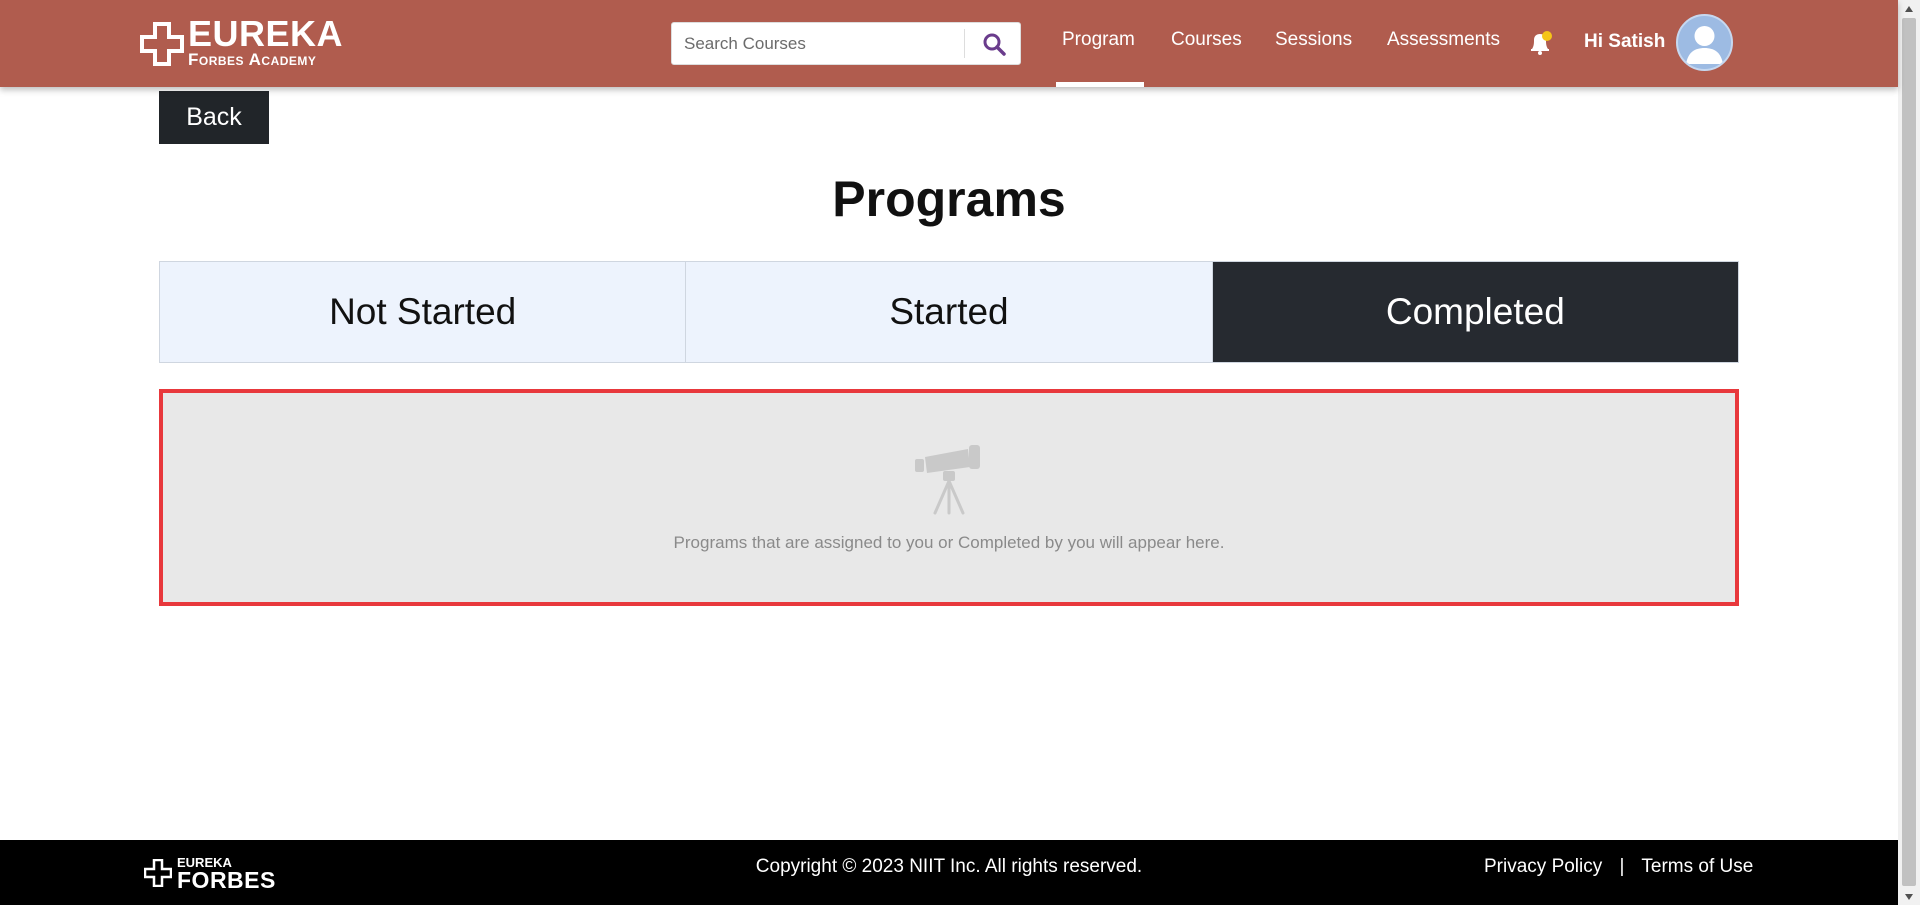 The height and width of the screenshot is (905, 1920). I want to click on search-icon, so click(994, 44).